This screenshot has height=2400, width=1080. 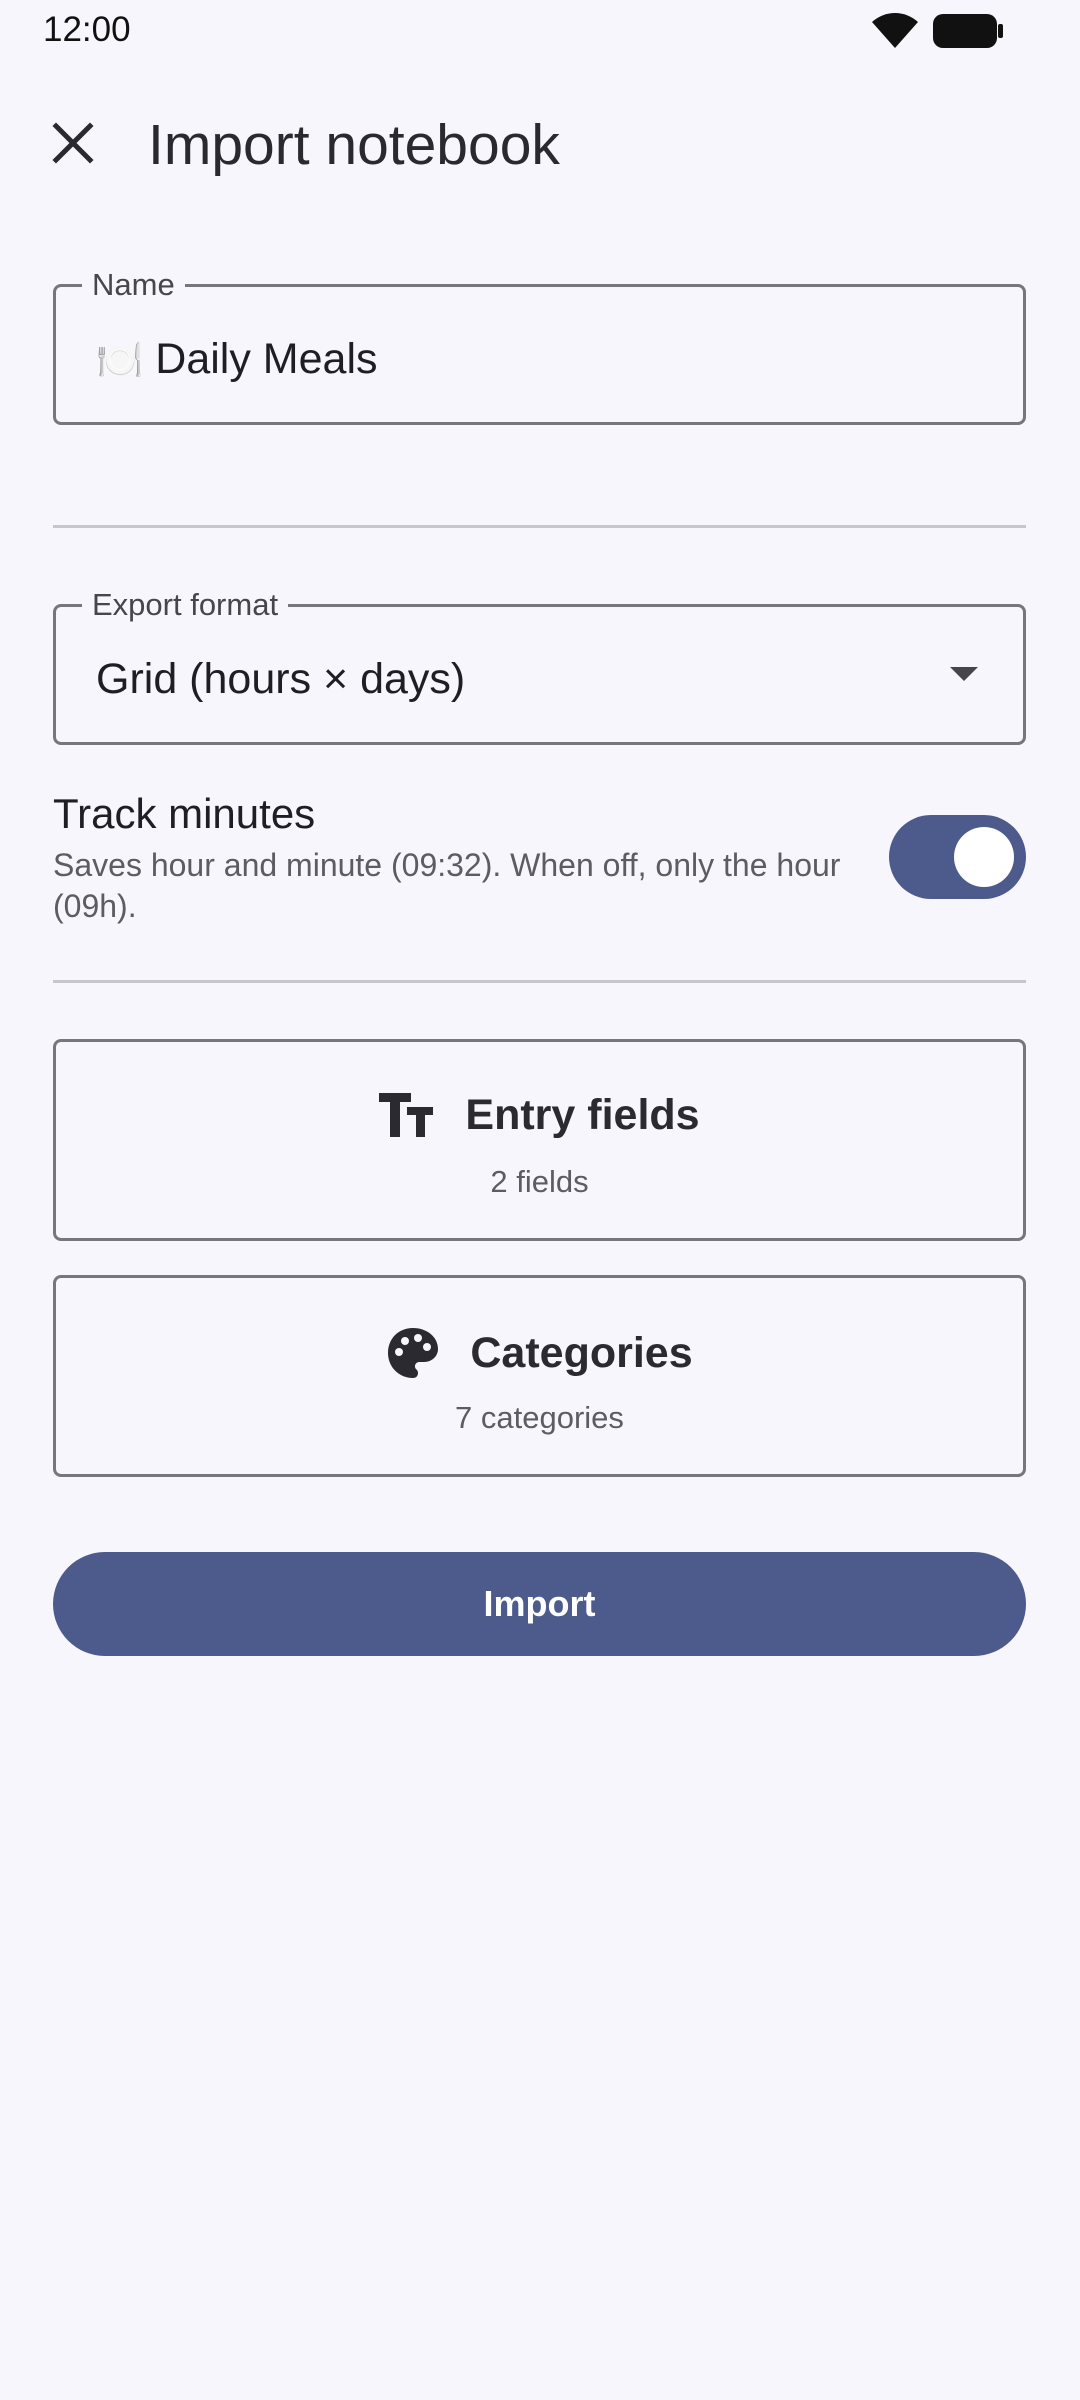 I want to click on categories-button: Categories 7 categories, so click(x=539, y=1376).